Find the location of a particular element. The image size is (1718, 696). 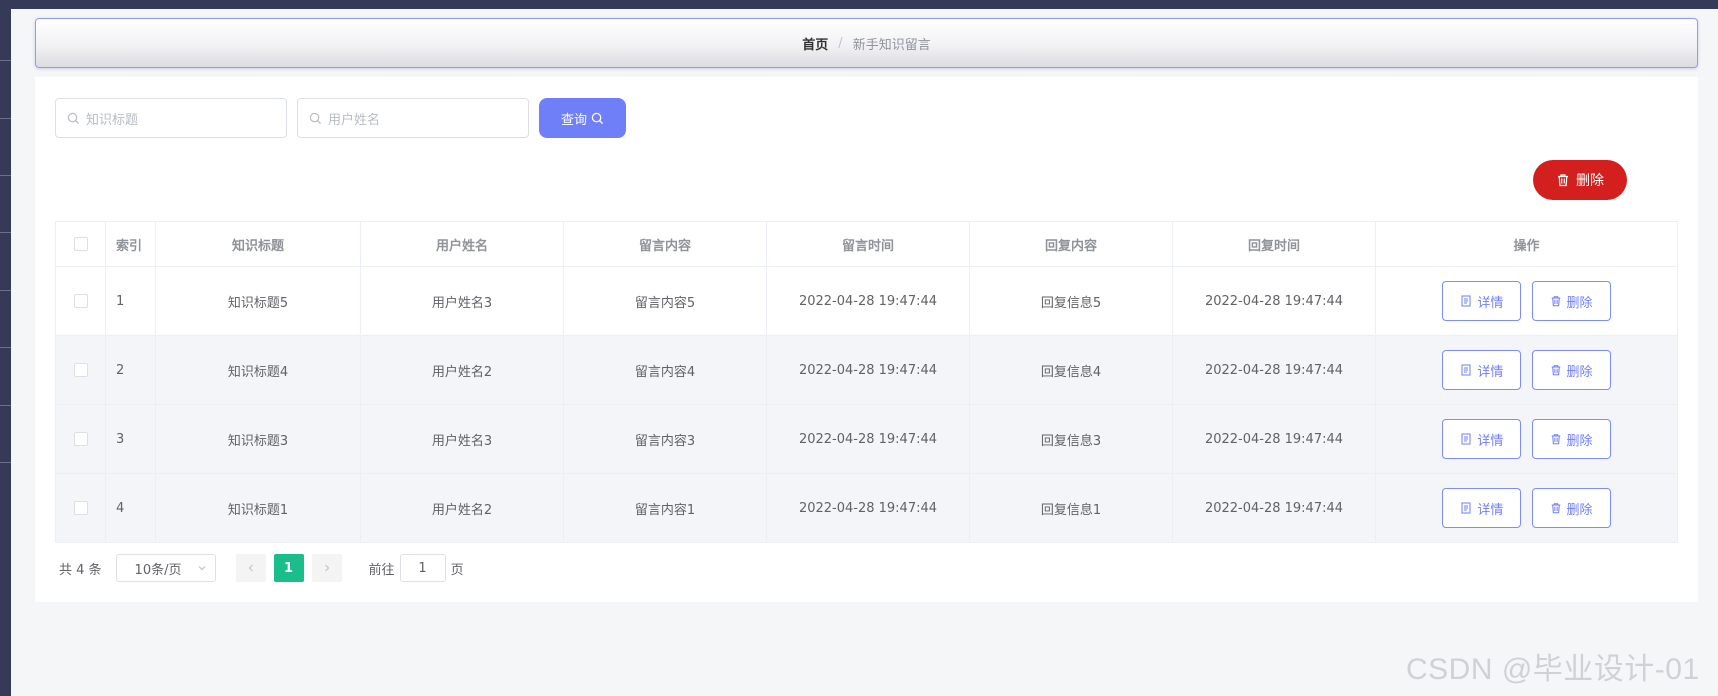

row-content: 留言内容5 is located at coordinates (665, 301).